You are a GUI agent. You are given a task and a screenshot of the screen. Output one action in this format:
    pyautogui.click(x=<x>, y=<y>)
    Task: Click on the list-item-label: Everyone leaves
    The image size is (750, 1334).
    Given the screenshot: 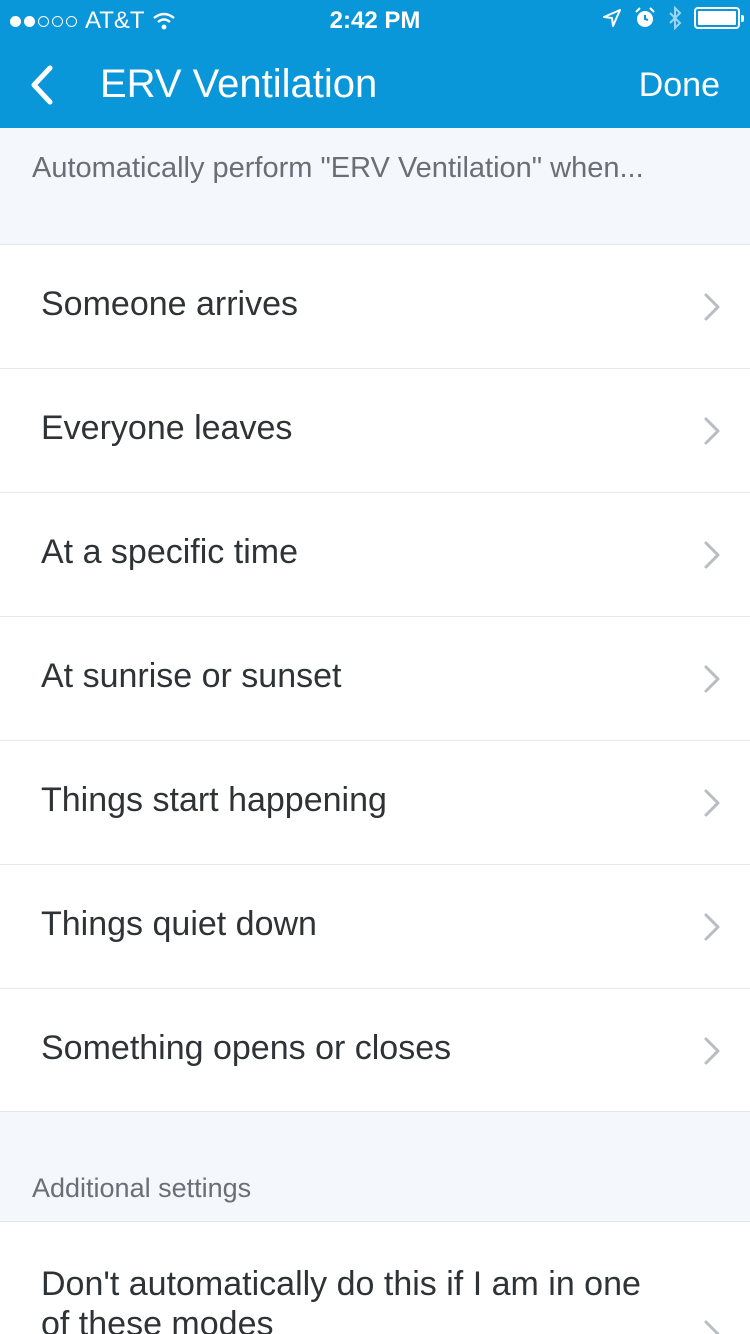 What is the action you would take?
    pyautogui.click(x=167, y=428)
    